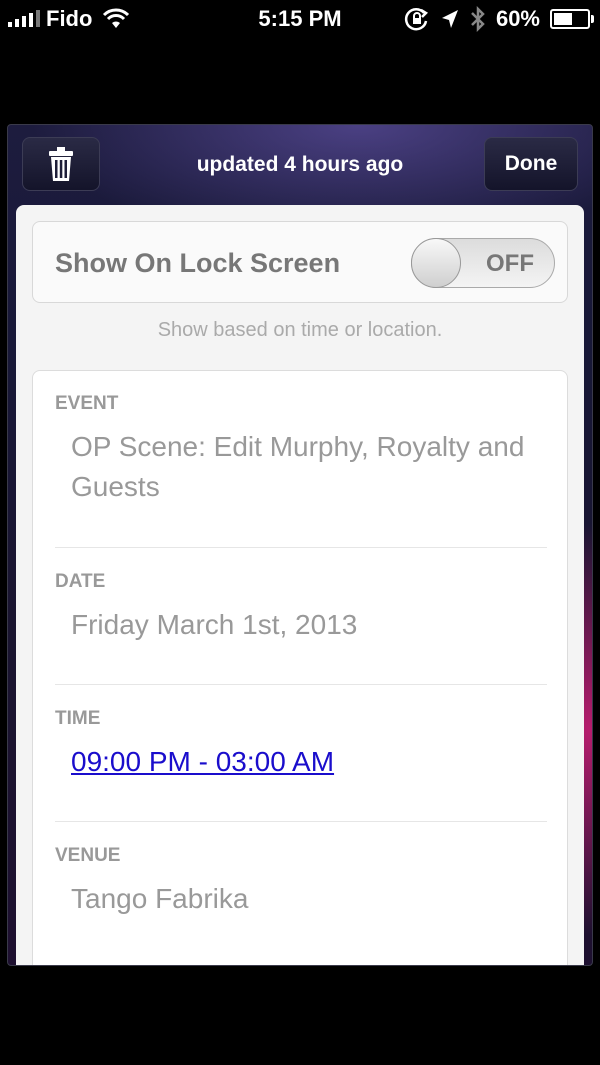  Describe the element at coordinates (531, 164) in the screenshot. I see `done-button: Done` at that location.